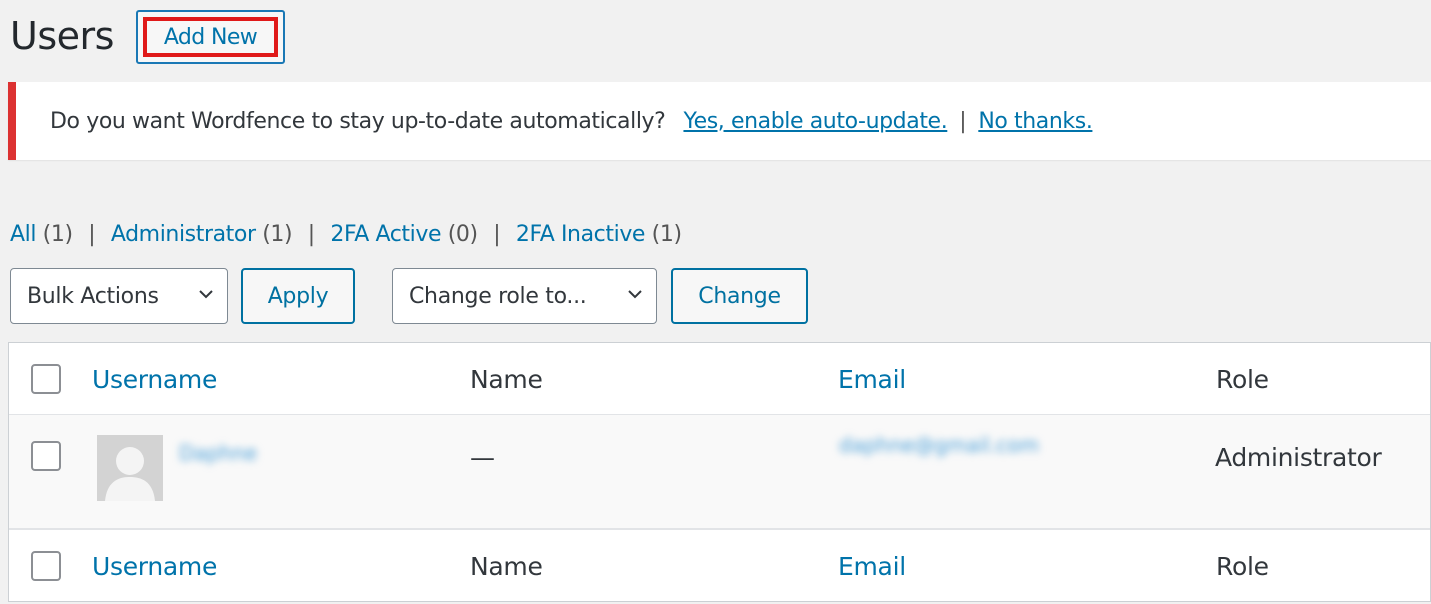 This screenshot has height=604, width=1431. I want to click on role-column-header: Role, so click(1242, 379).